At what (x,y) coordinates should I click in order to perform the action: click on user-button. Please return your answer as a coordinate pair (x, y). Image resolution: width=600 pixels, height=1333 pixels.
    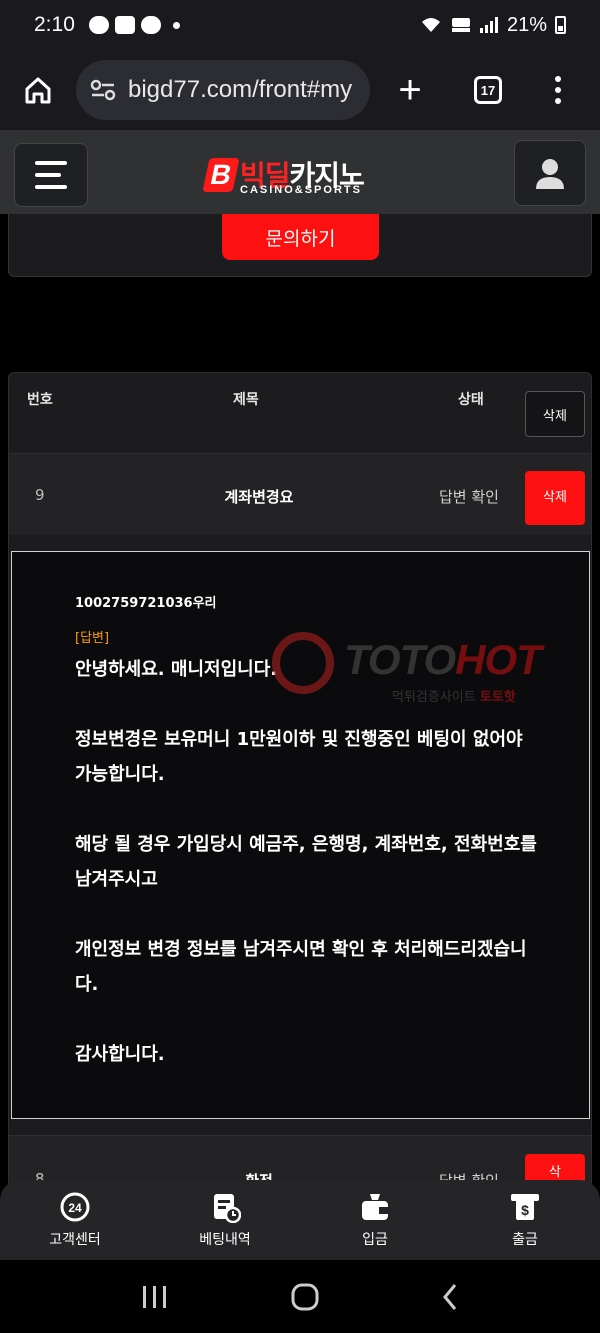
    Looking at the image, I should click on (550, 173).